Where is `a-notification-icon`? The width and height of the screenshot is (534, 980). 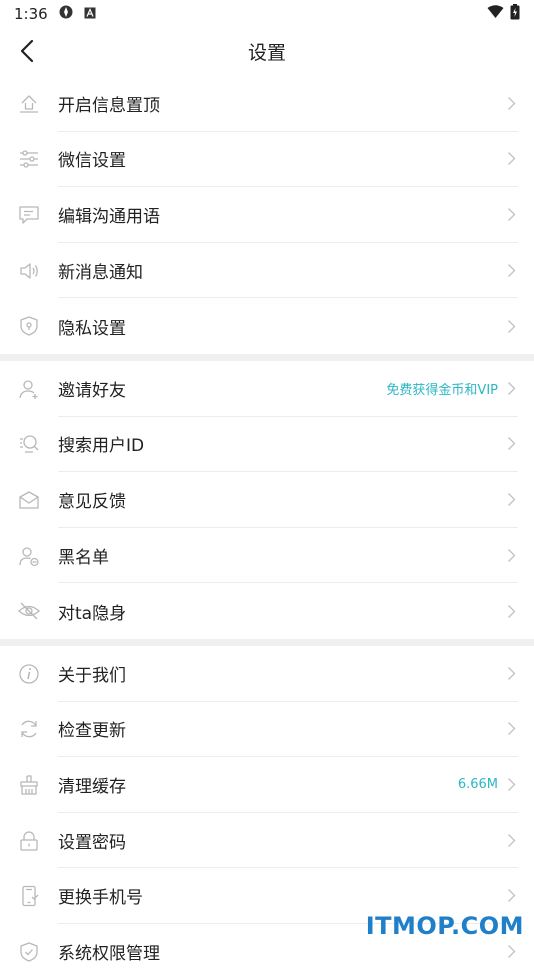
a-notification-icon is located at coordinates (90, 14).